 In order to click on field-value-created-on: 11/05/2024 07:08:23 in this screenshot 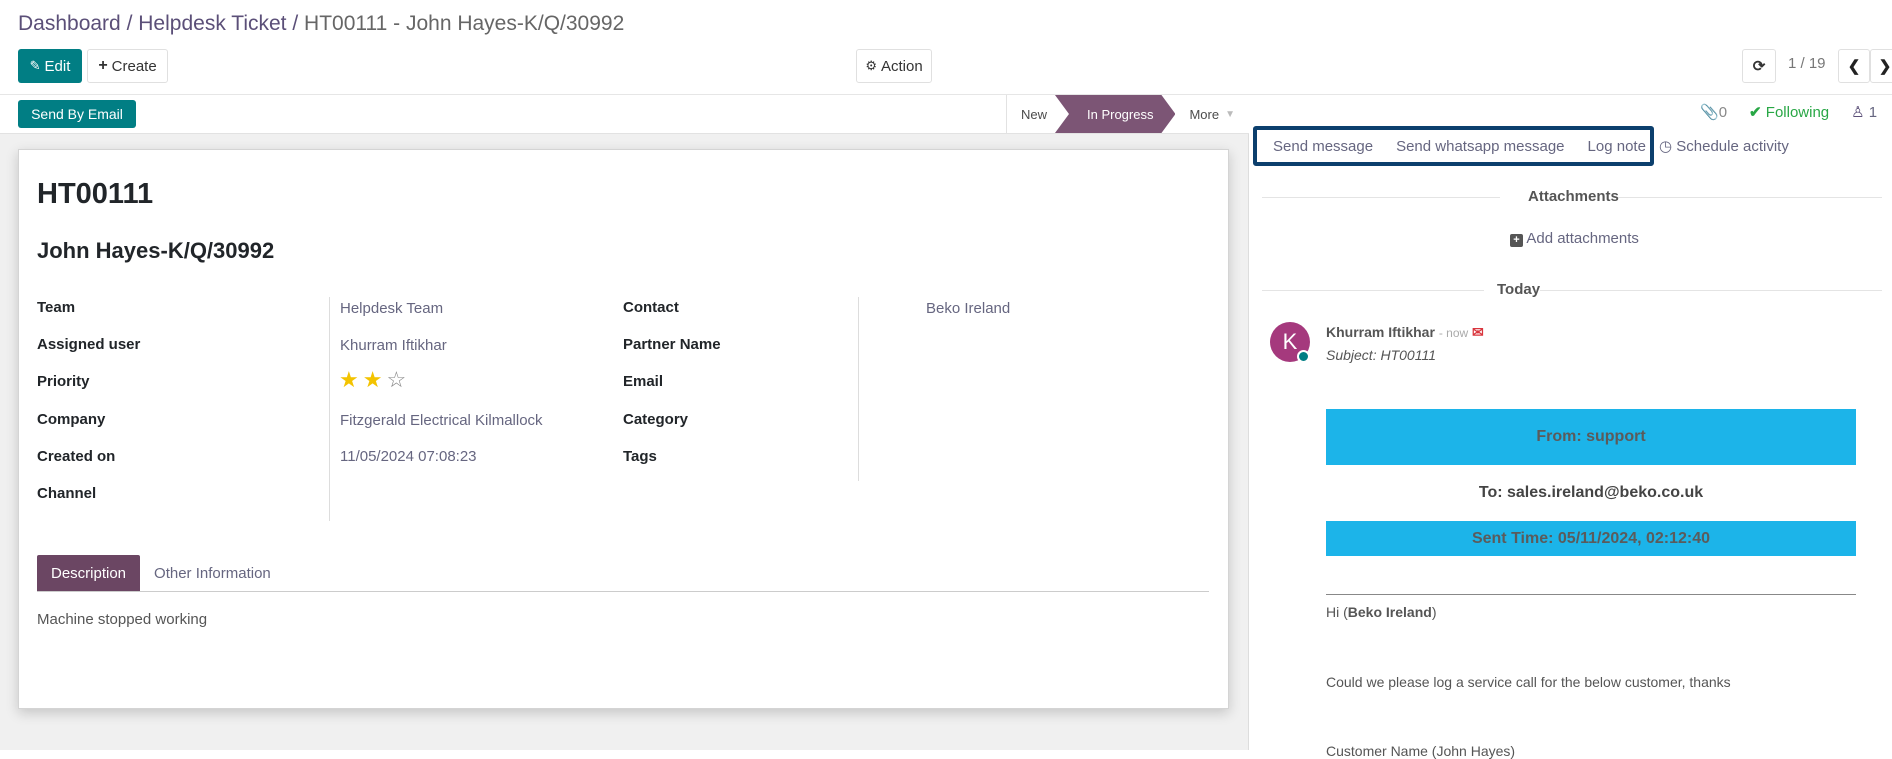, I will do `click(408, 456)`.